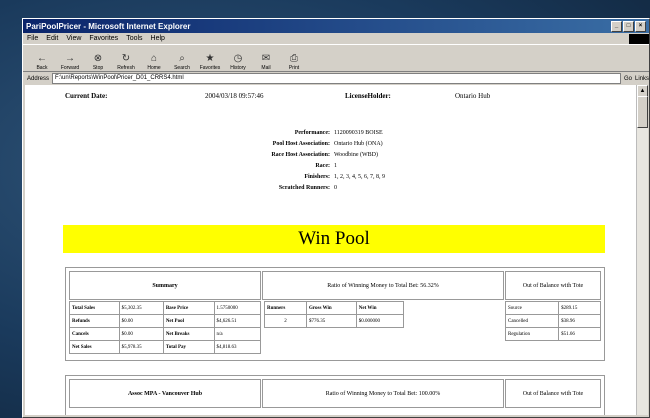 This screenshot has height=418, width=650. What do you see at coordinates (552, 334) in the screenshot?
I see `table-row: Regulation $51.66` at bounding box center [552, 334].